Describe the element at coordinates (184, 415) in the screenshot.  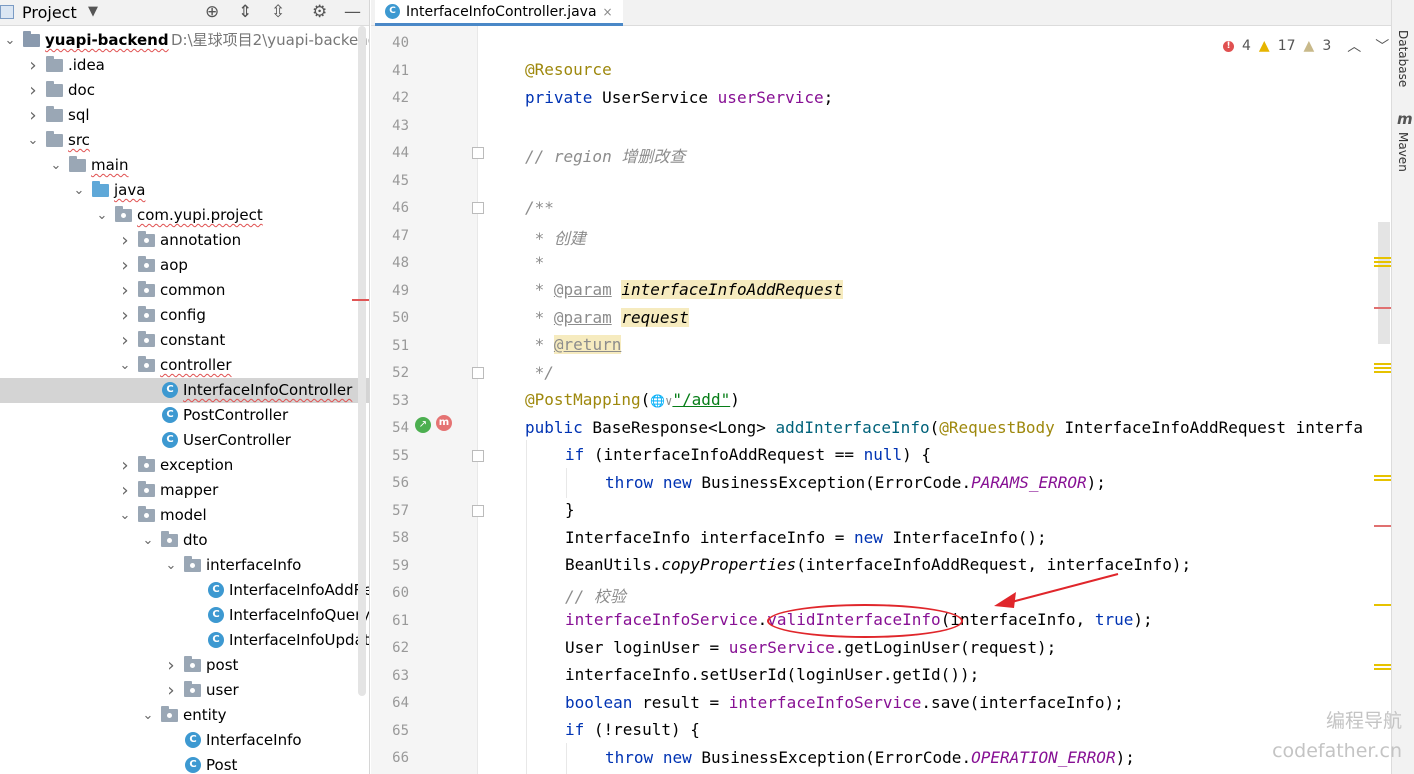
I see `tree-item: C PostController` at that location.